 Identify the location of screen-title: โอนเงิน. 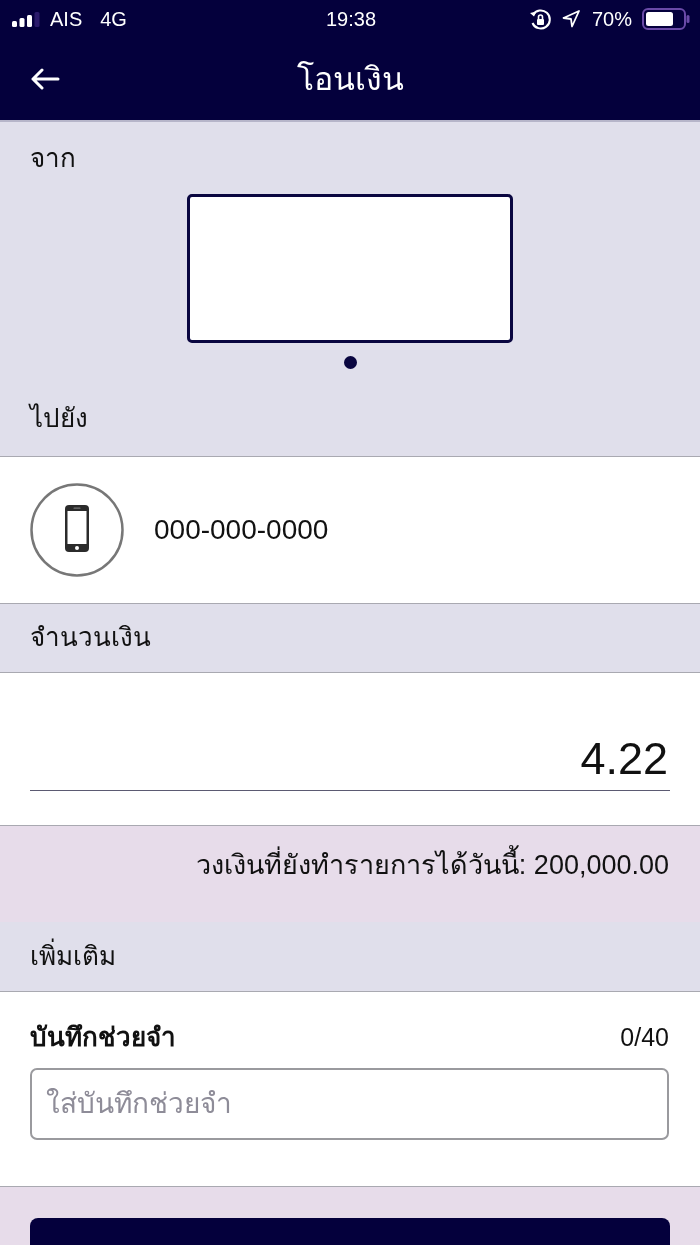
(350, 79).